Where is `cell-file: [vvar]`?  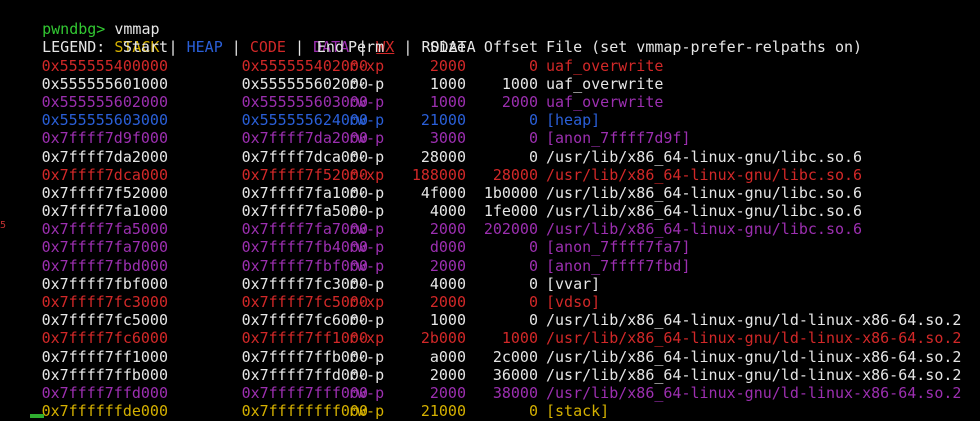
cell-file: [vvar] is located at coordinates (573, 283).